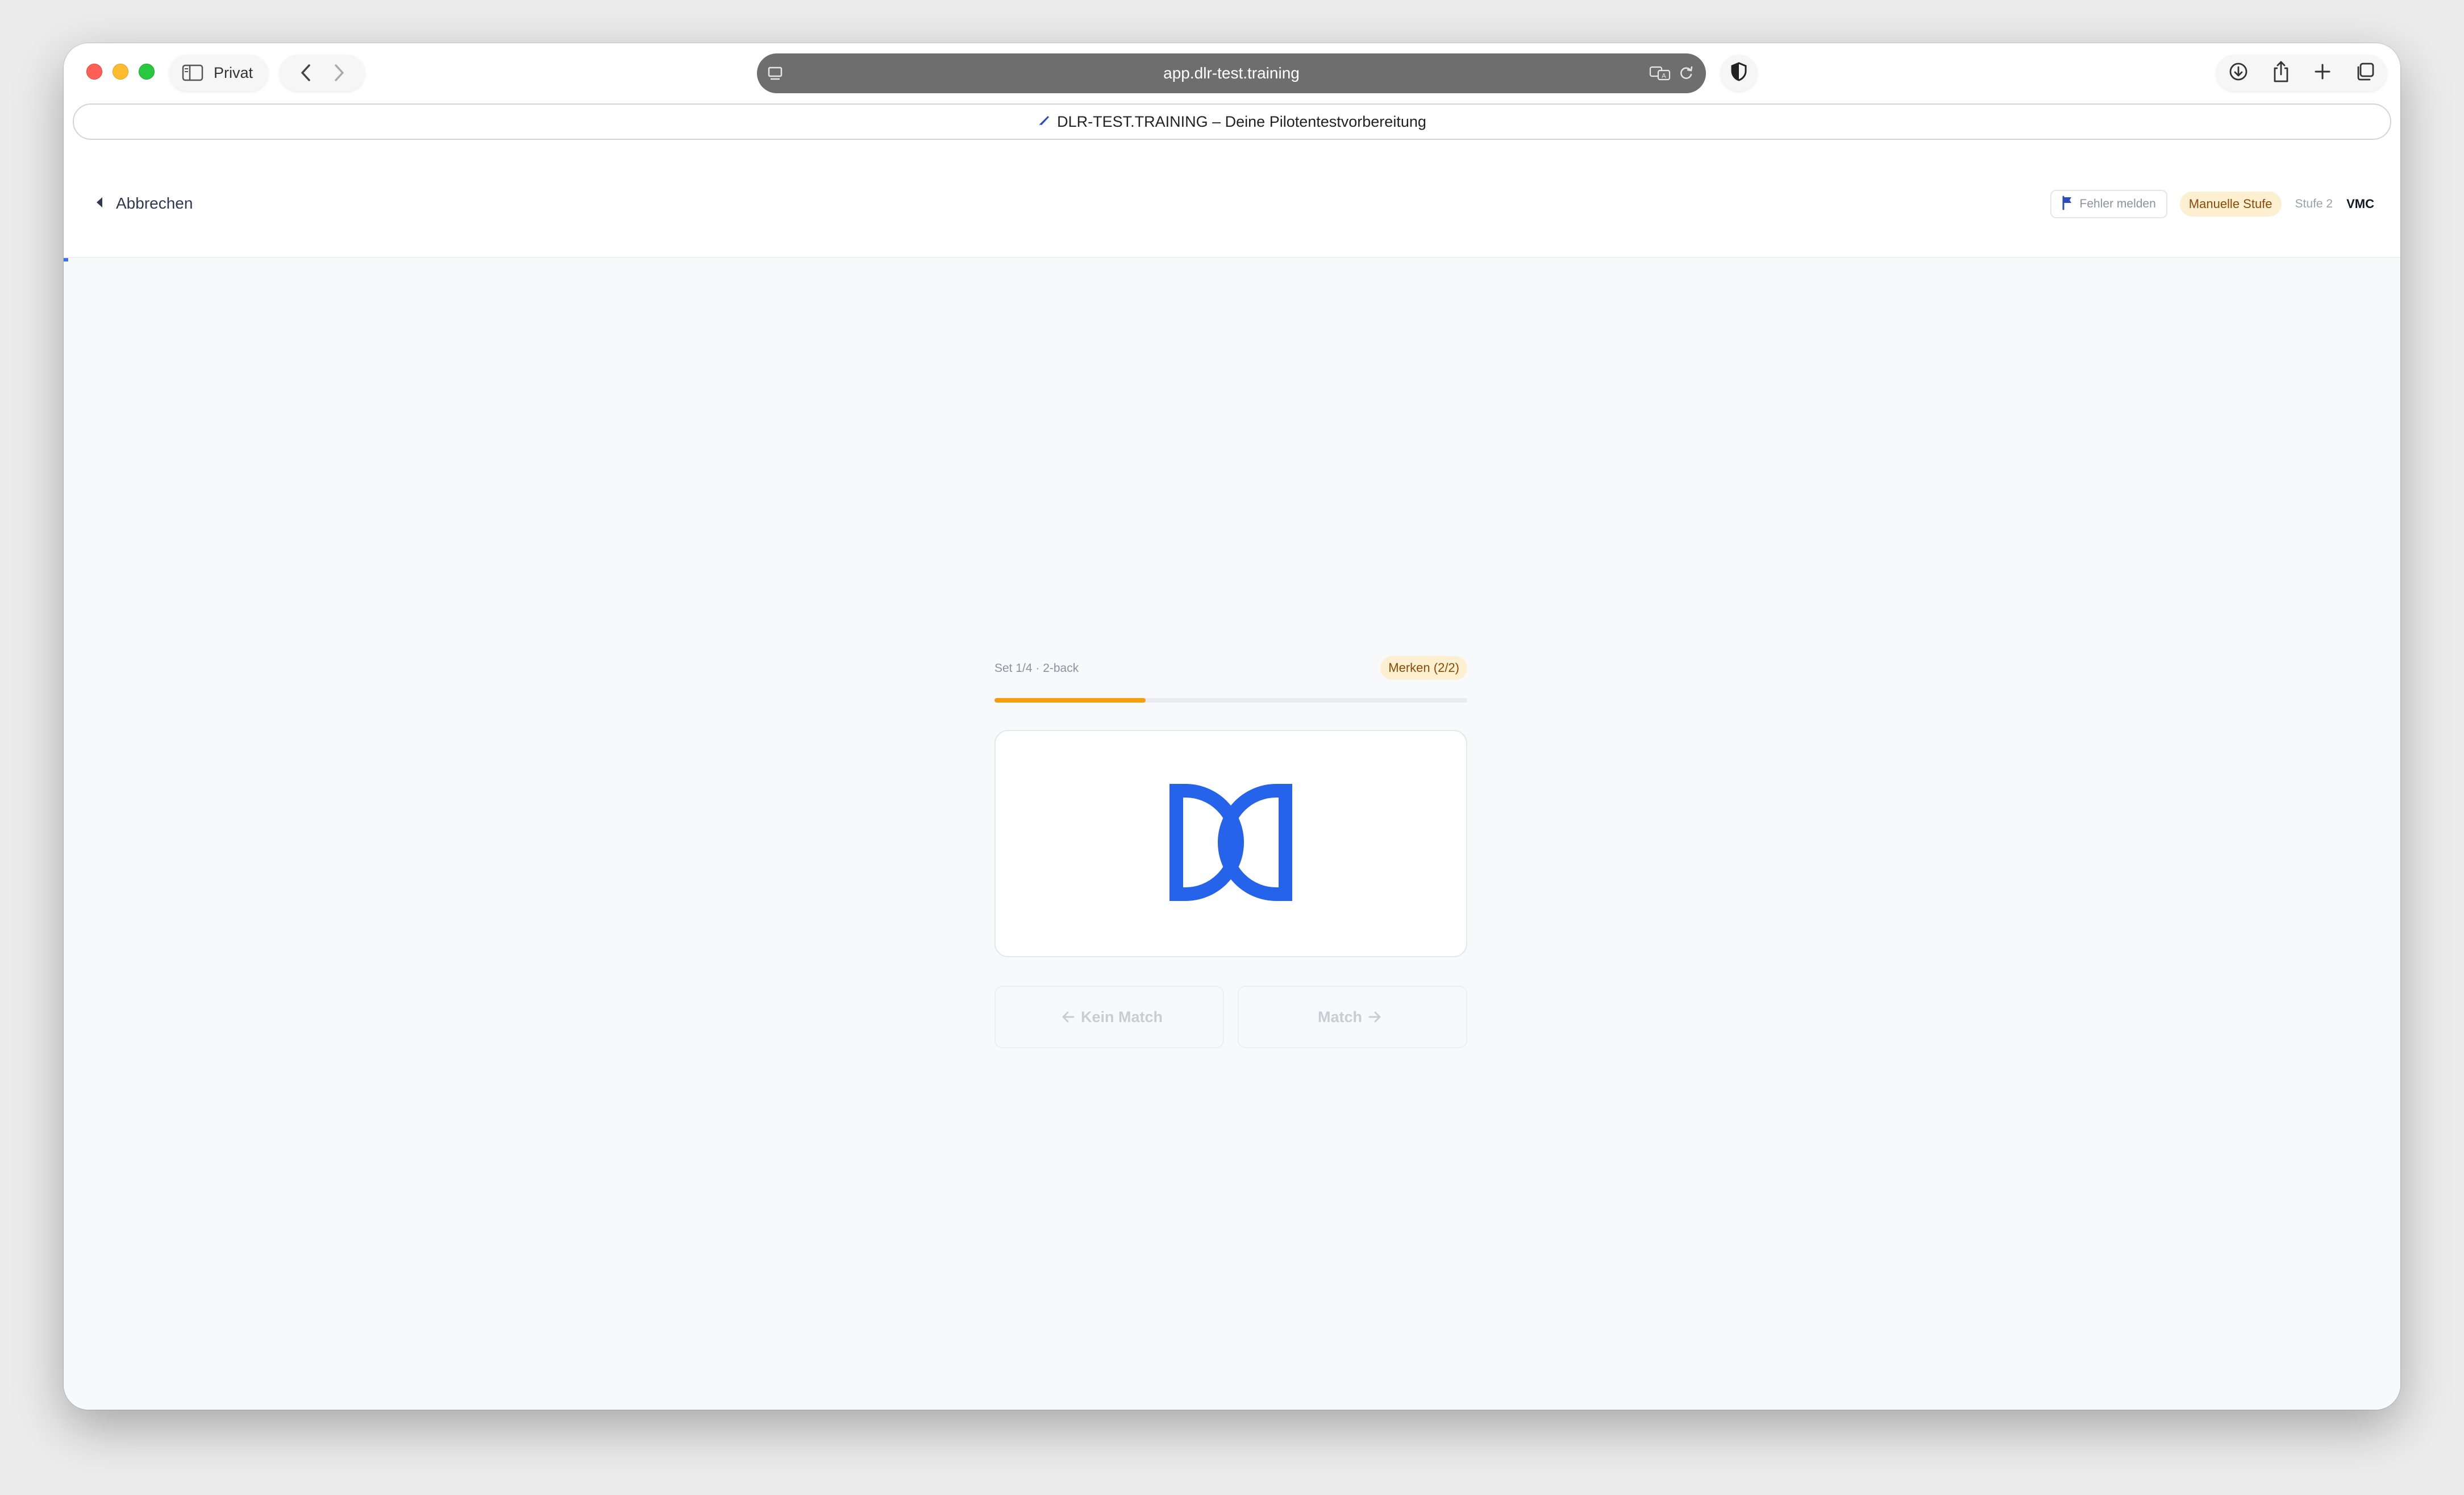 Image resolution: width=2464 pixels, height=1495 pixels. I want to click on report-error-label: Fehler melden, so click(2117, 203).